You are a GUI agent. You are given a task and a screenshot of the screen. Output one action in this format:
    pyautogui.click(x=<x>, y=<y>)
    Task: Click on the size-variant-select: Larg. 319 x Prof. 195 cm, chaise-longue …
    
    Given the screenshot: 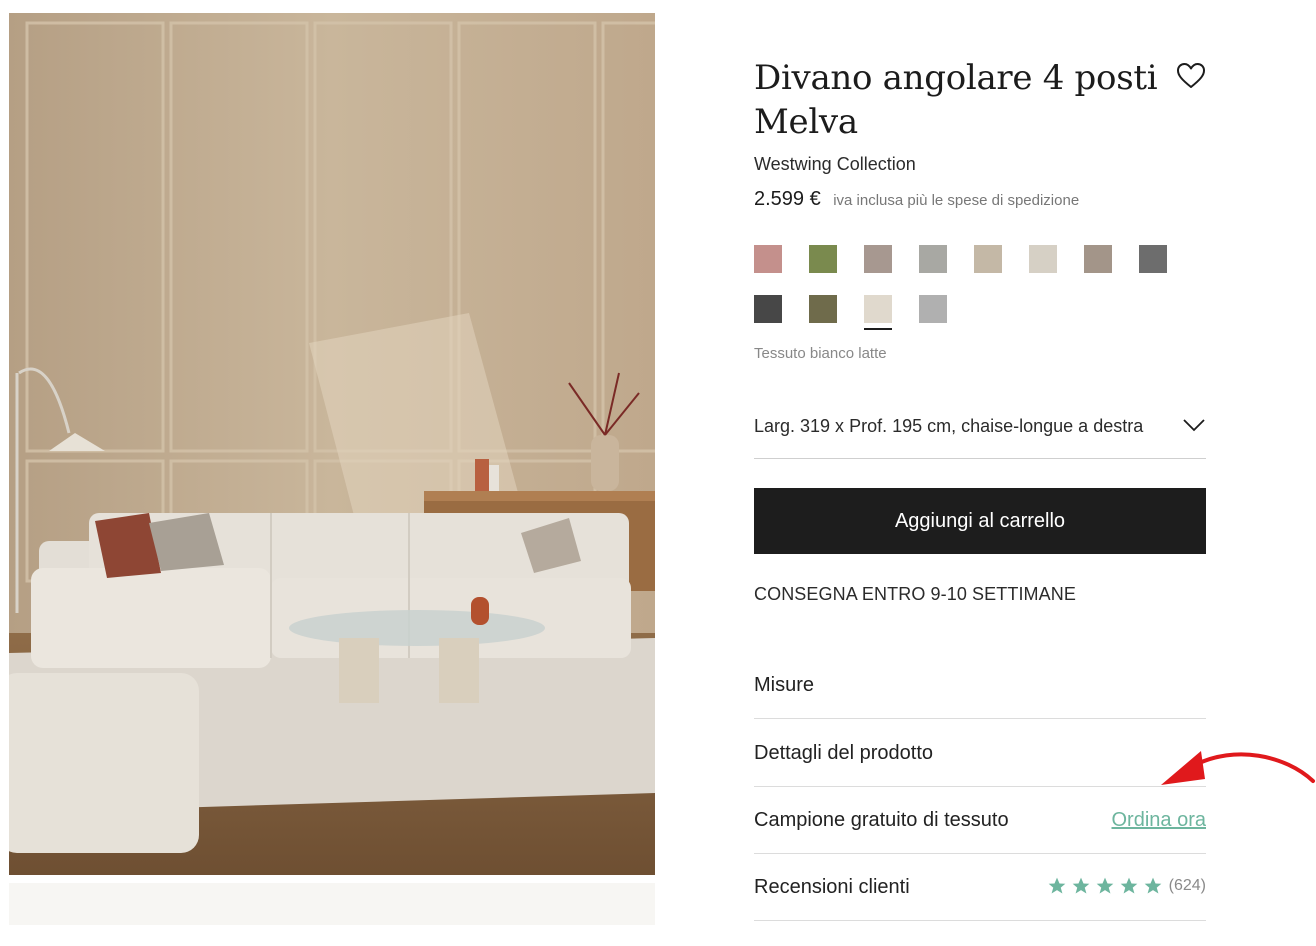 What is the action you would take?
    pyautogui.click(x=980, y=431)
    